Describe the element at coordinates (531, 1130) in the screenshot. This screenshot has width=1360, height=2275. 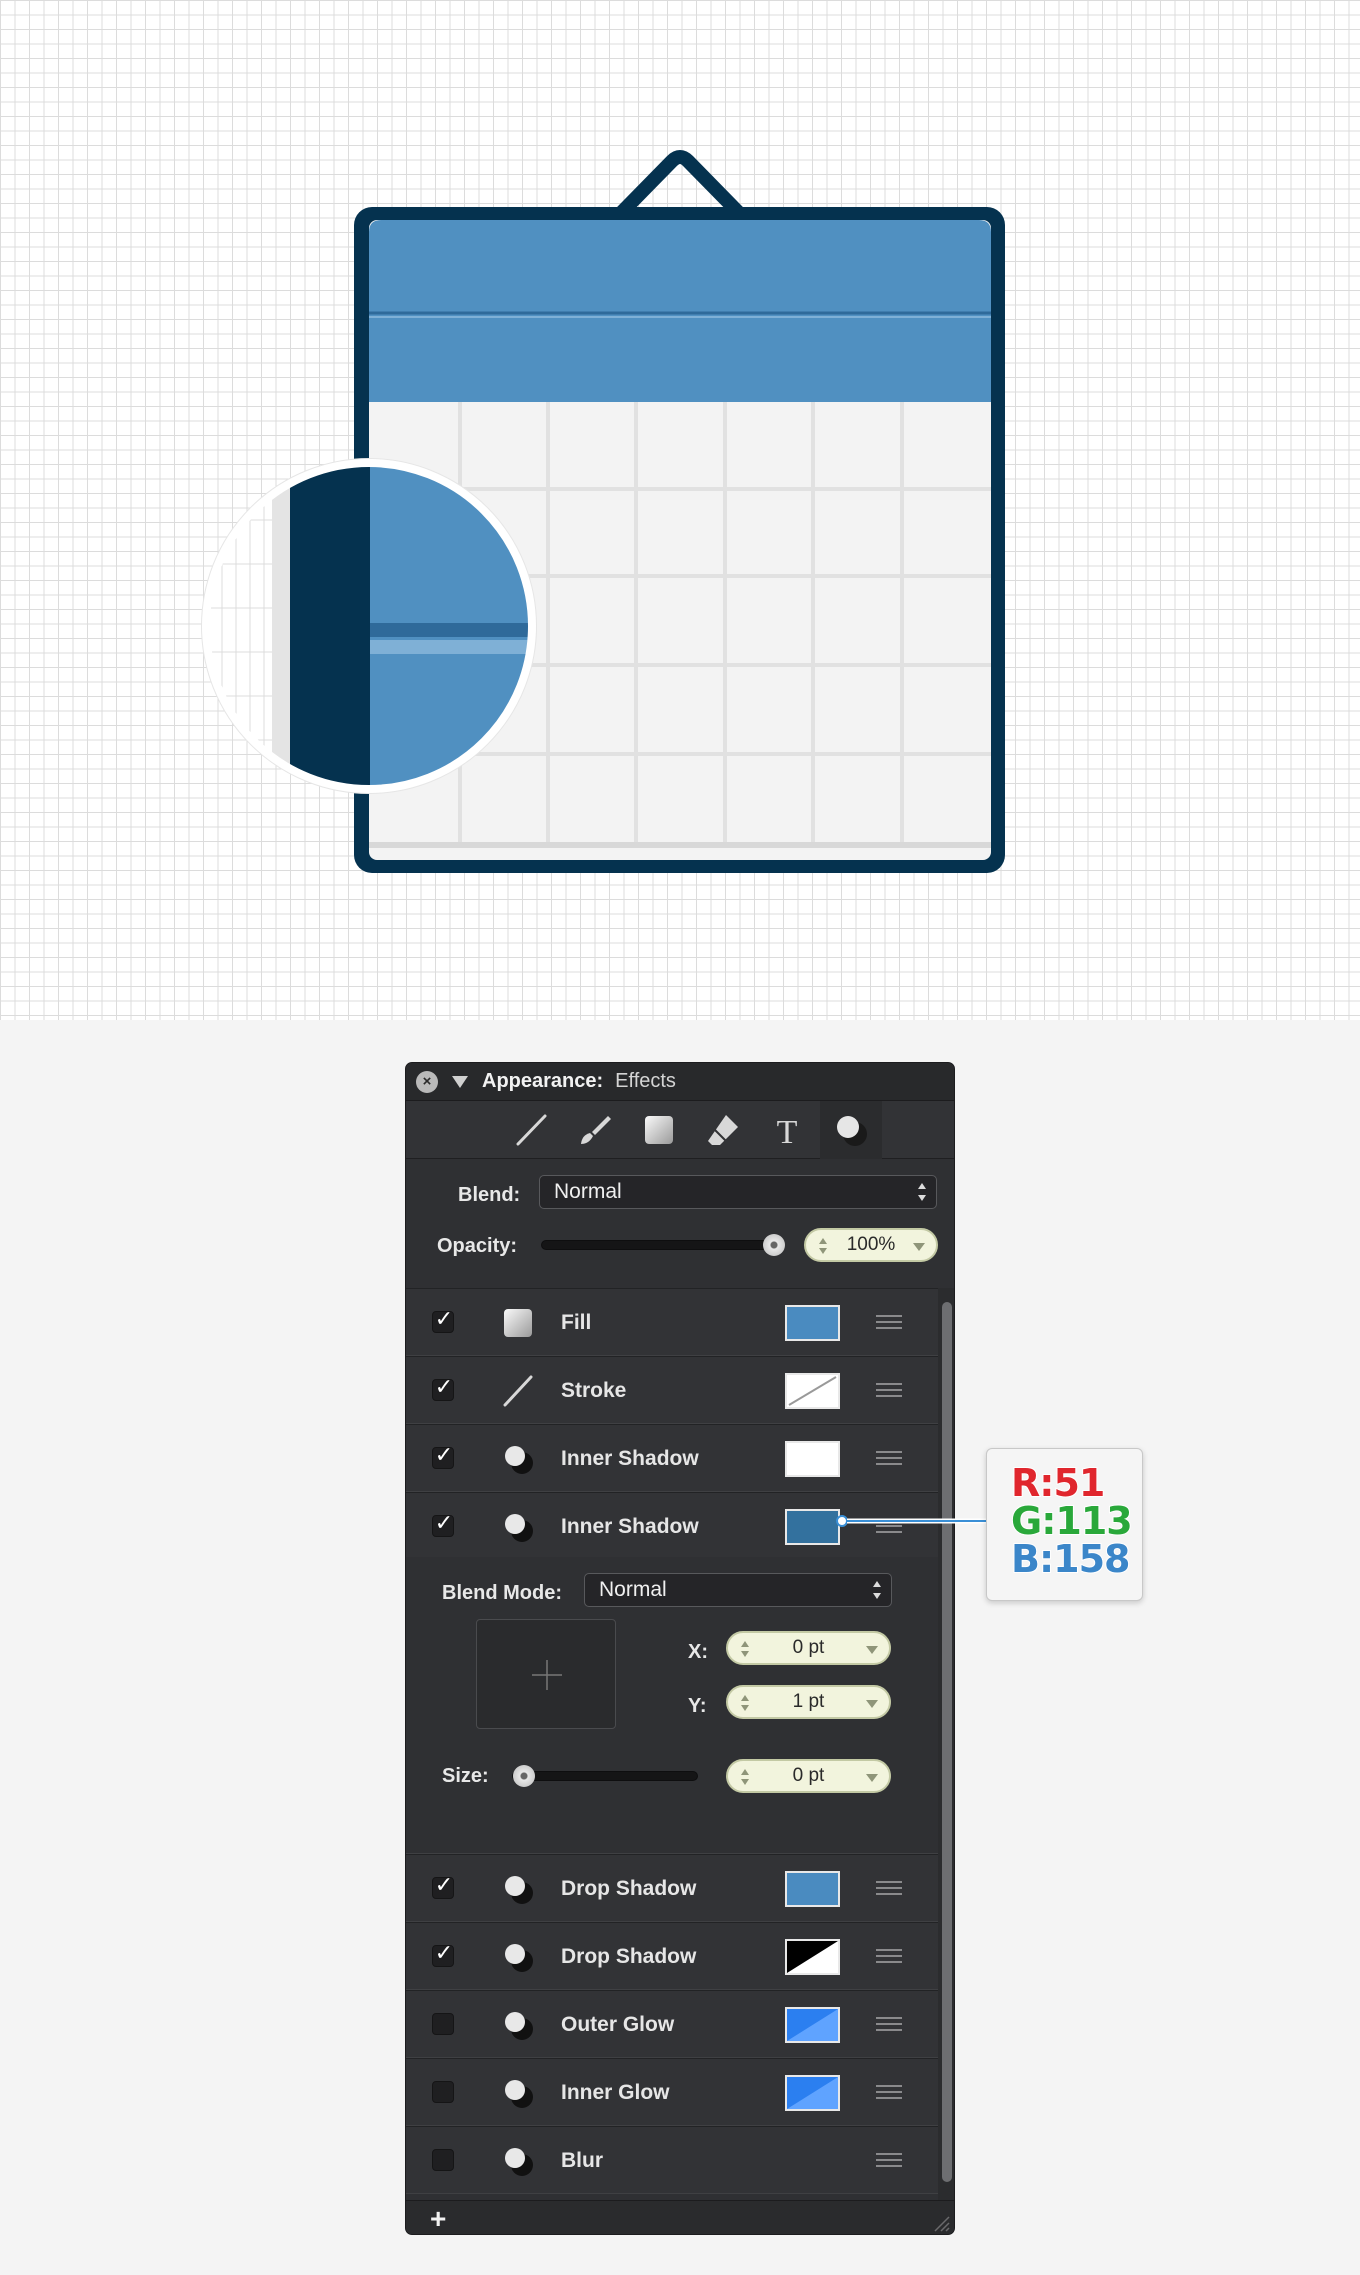
I see `stroke-tab` at that location.